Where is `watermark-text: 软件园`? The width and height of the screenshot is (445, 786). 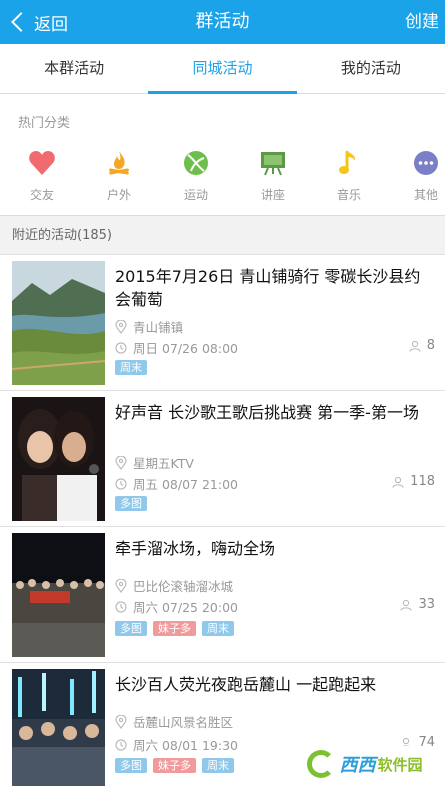 watermark-text: 软件园 is located at coordinates (400, 764).